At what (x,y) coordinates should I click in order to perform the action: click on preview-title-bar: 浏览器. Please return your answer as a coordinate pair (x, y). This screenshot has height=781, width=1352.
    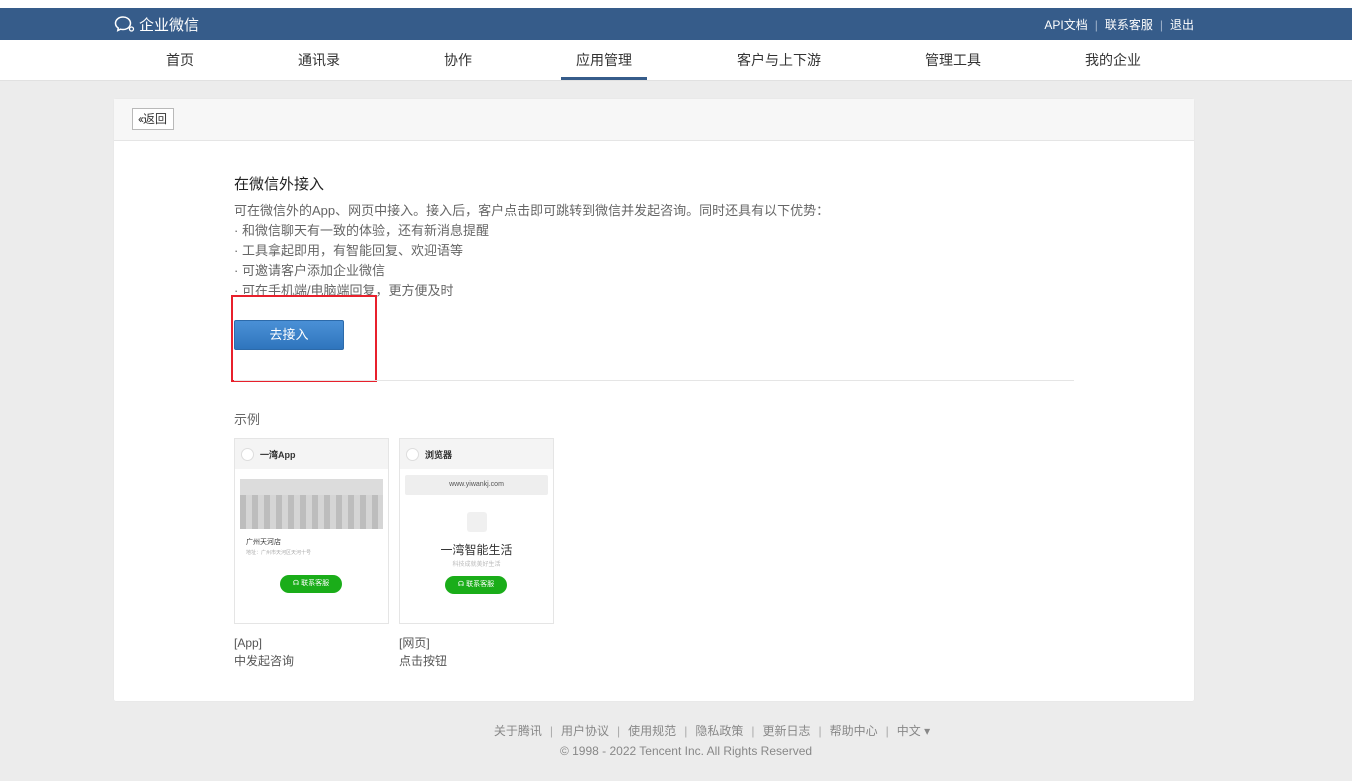
    Looking at the image, I should click on (476, 454).